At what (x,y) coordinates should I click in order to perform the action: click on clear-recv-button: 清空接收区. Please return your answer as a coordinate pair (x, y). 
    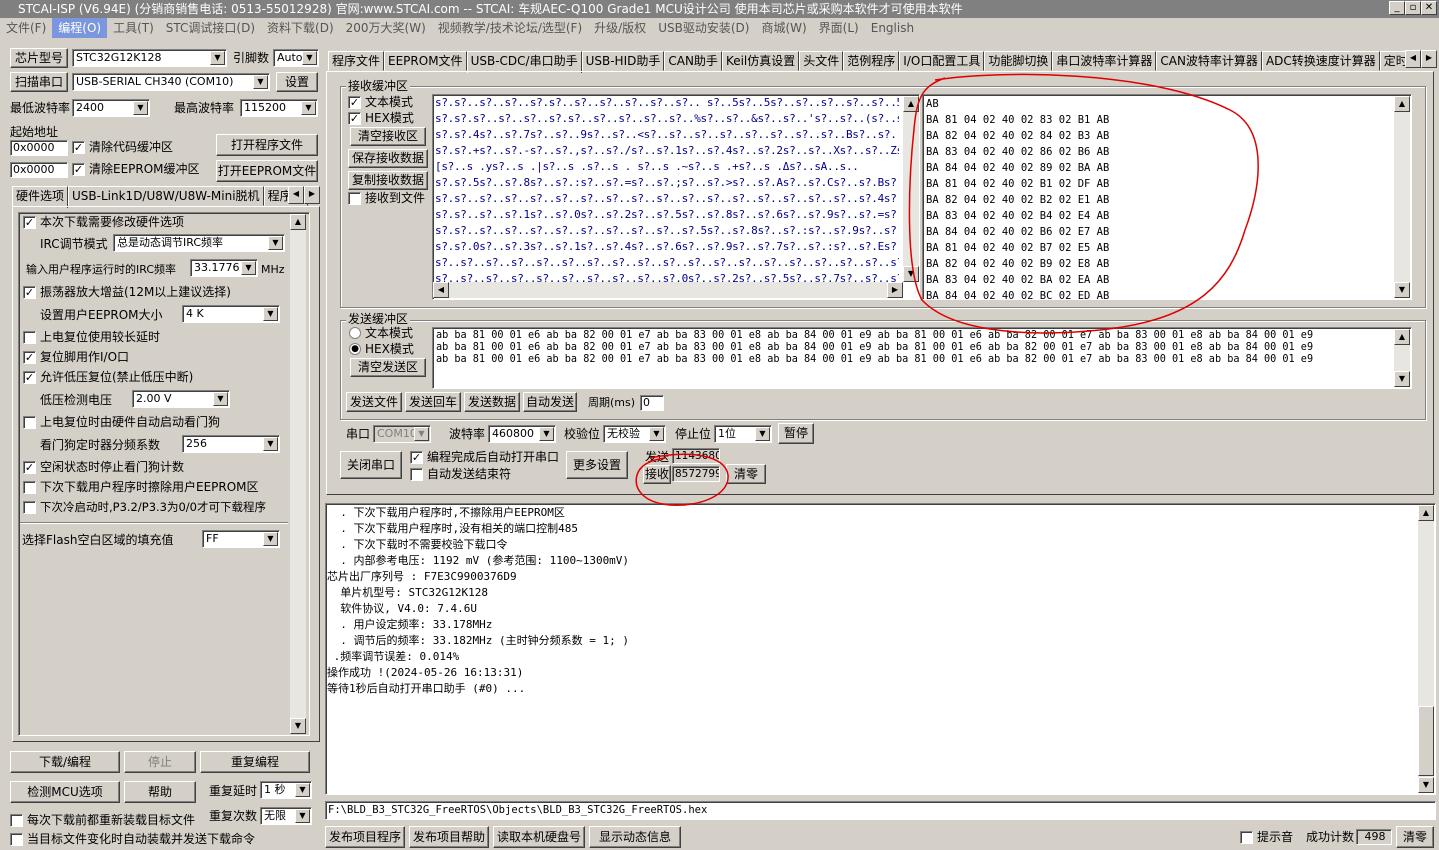
    Looking at the image, I should click on (388, 136).